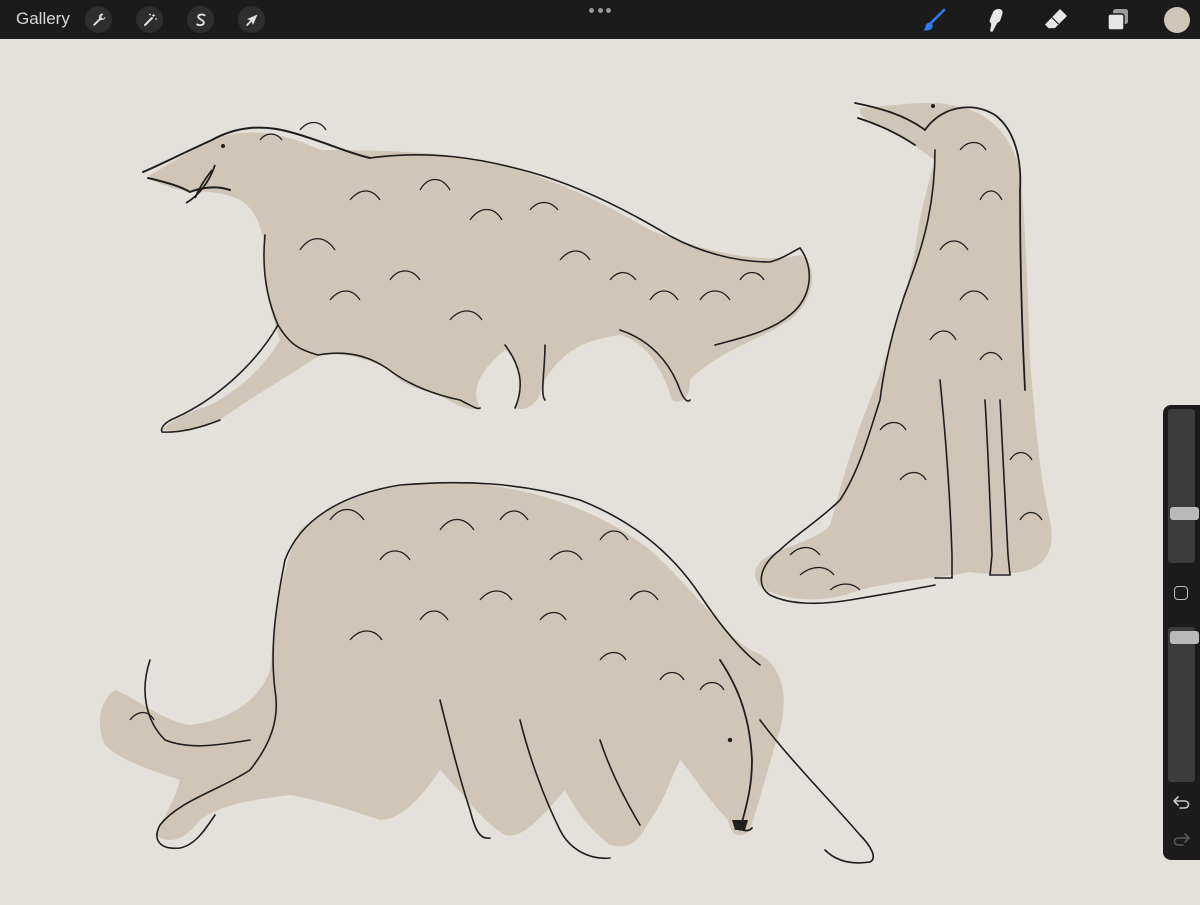  Describe the element at coordinates (1181, 593) in the screenshot. I see `modify-button` at that location.